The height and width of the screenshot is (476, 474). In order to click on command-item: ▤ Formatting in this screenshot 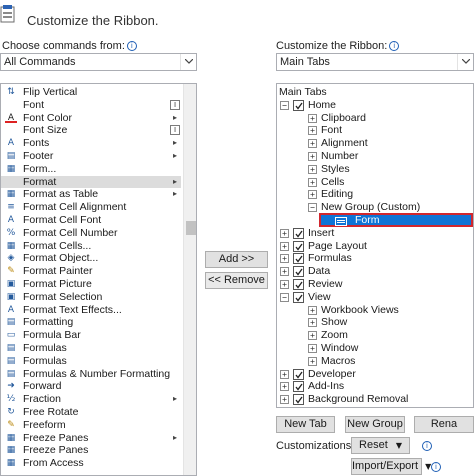, I will do `click(91, 322)`.